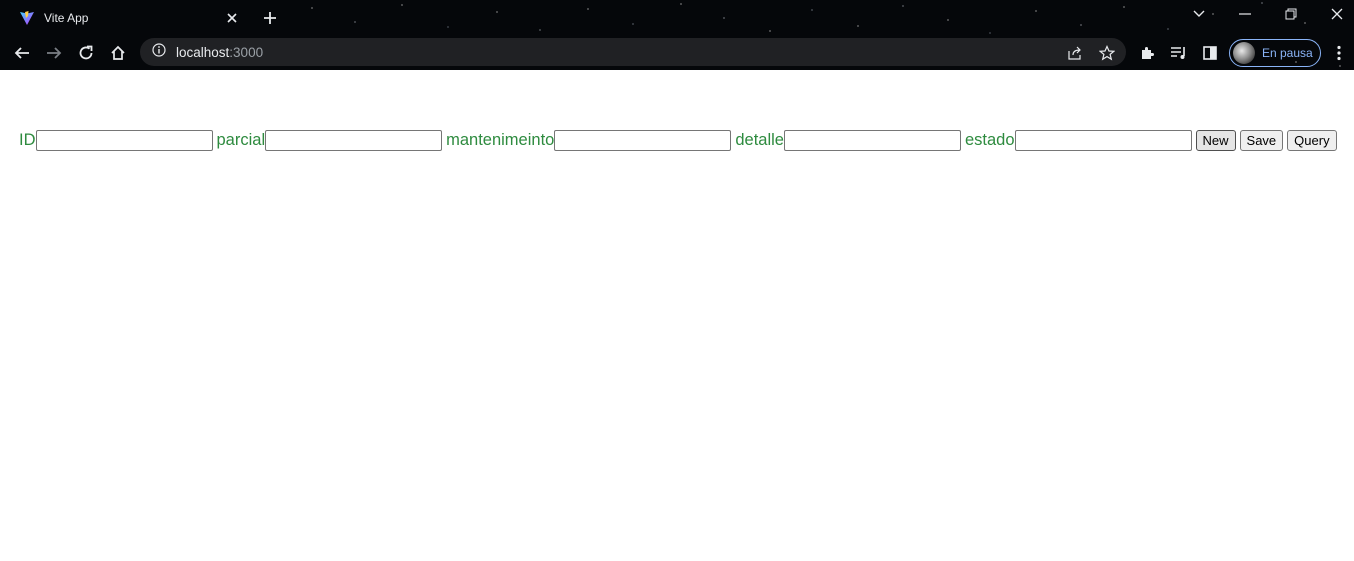 This screenshot has width=1354, height=561. Describe the element at coordinates (1339, 53) in the screenshot. I see `kebab-menu-icon` at that location.